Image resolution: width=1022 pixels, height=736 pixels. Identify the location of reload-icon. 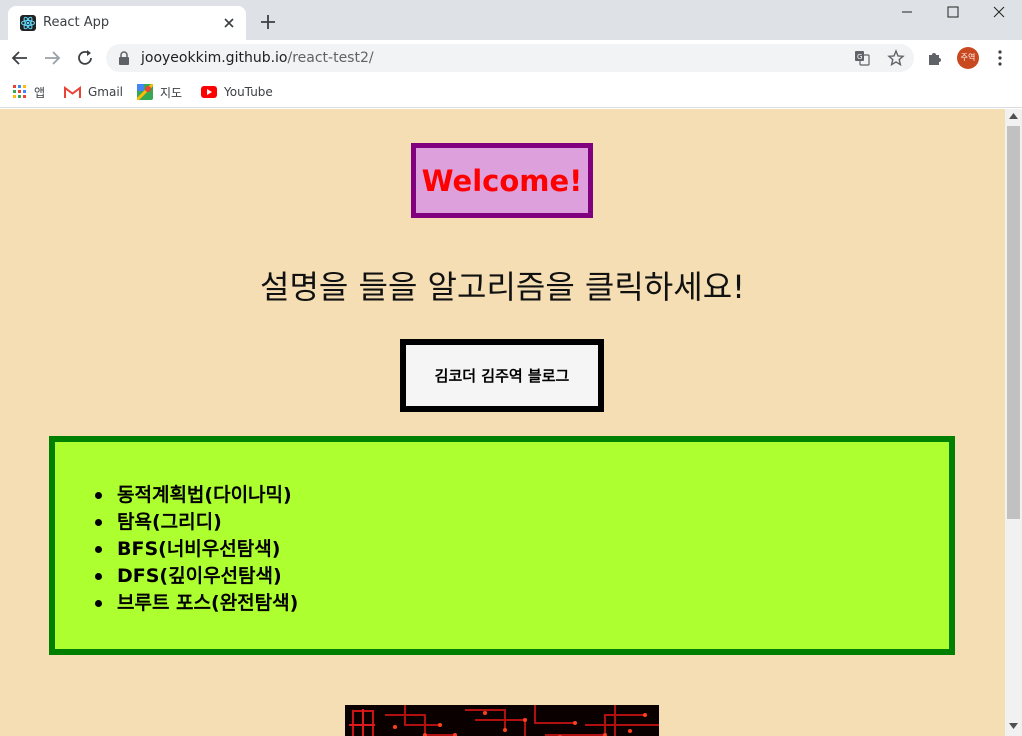
(85, 58).